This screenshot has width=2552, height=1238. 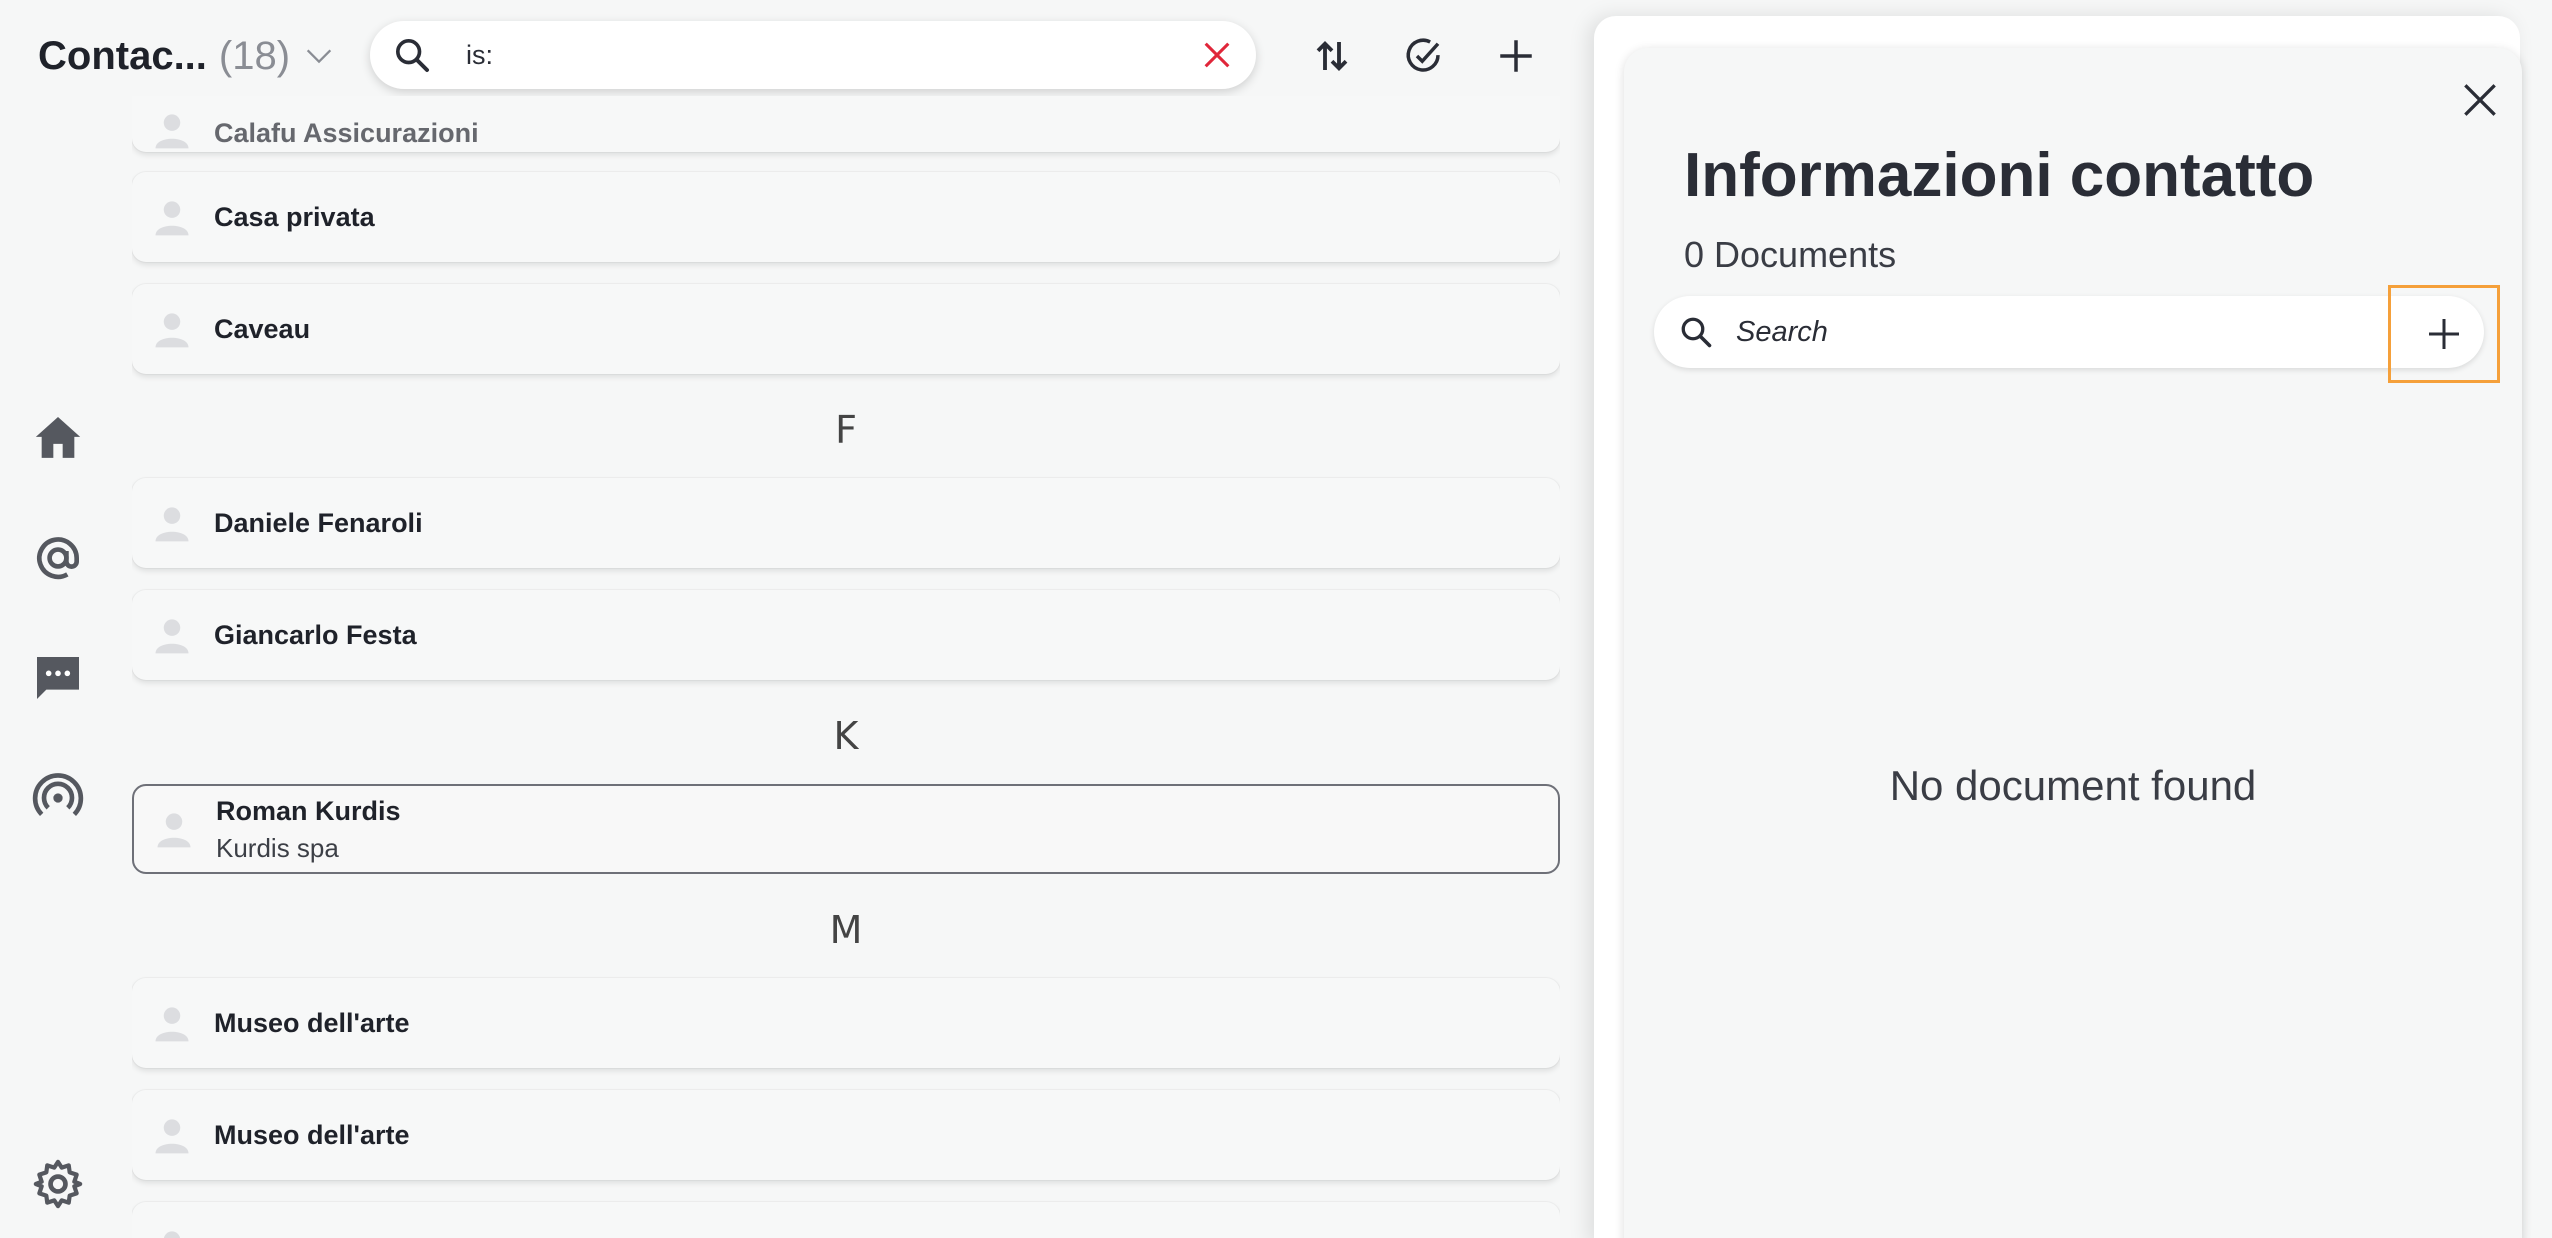 What do you see at coordinates (846, 523) in the screenshot?
I see `contact-card: Daniele Fenaroli` at bounding box center [846, 523].